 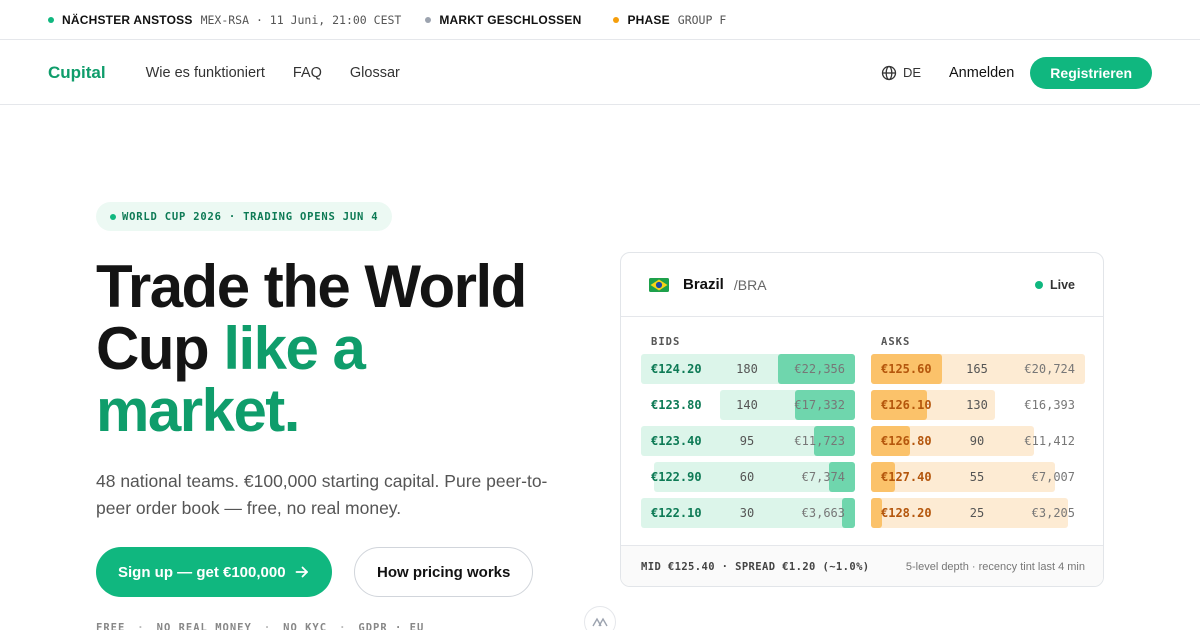 What do you see at coordinates (510, 19) in the screenshot?
I see `ticker-label: MARKT GESCHLOSSEN` at bounding box center [510, 19].